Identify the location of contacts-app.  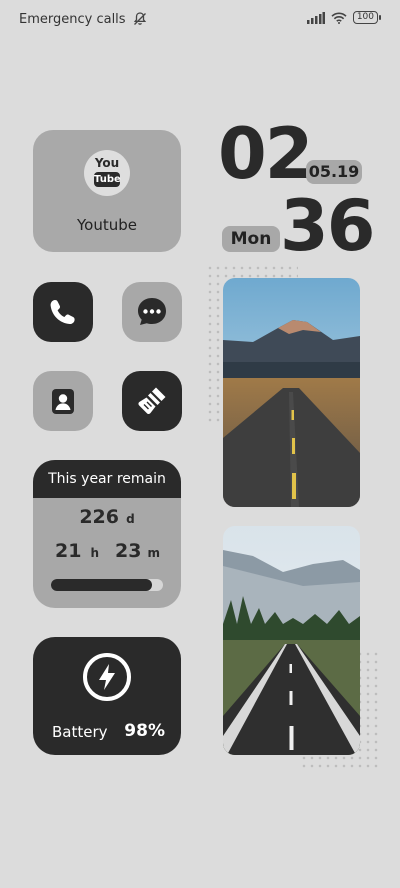
(63, 401).